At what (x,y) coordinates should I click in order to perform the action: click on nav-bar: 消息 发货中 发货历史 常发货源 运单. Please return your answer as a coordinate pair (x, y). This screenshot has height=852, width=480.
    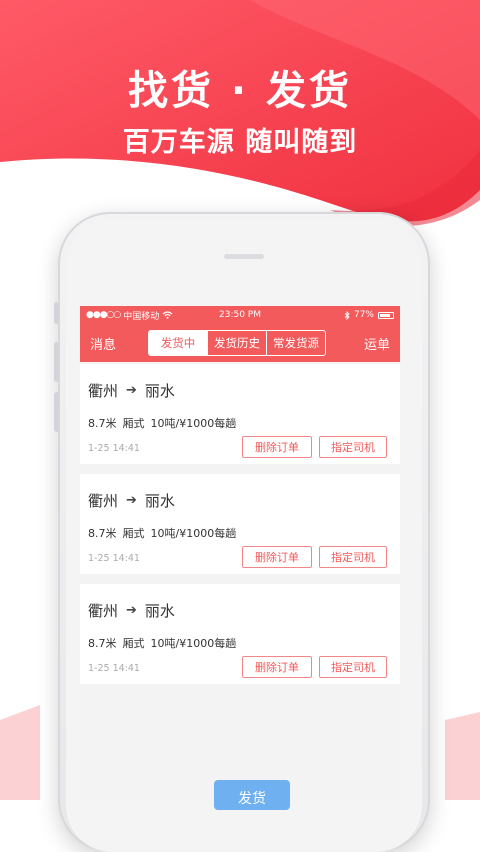
    Looking at the image, I should click on (240, 343).